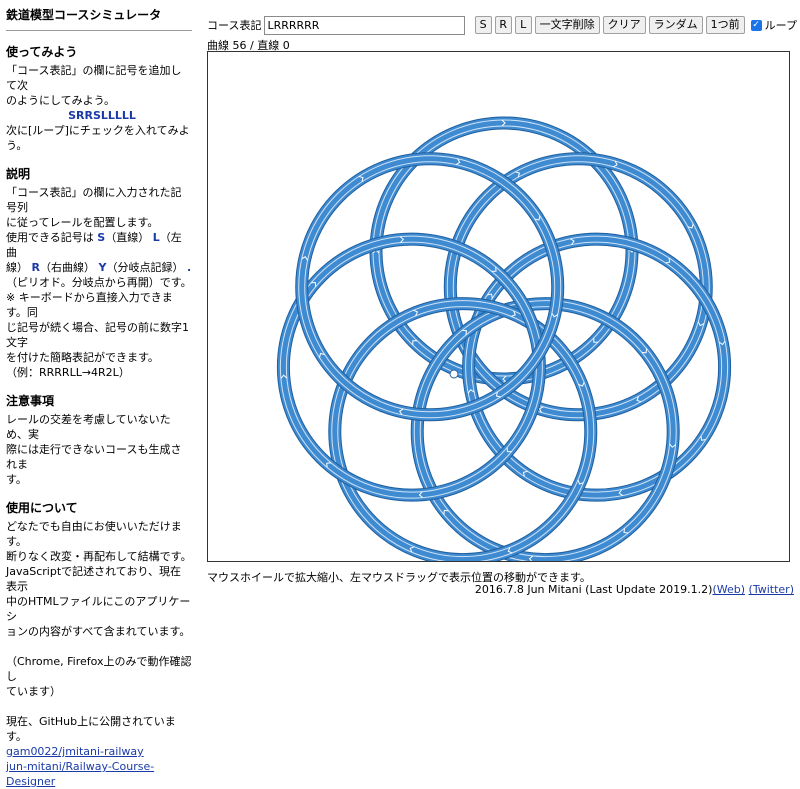  I want to click on desc-line: に従ってレールを配置します。, so click(82, 222).